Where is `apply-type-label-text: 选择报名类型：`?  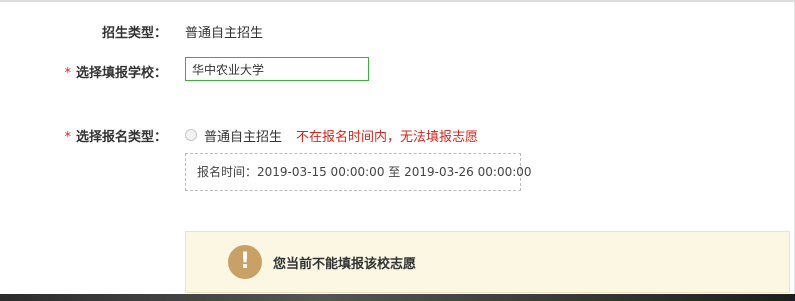
apply-type-label-text: 选择报名类型： is located at coordinates (121, 137).